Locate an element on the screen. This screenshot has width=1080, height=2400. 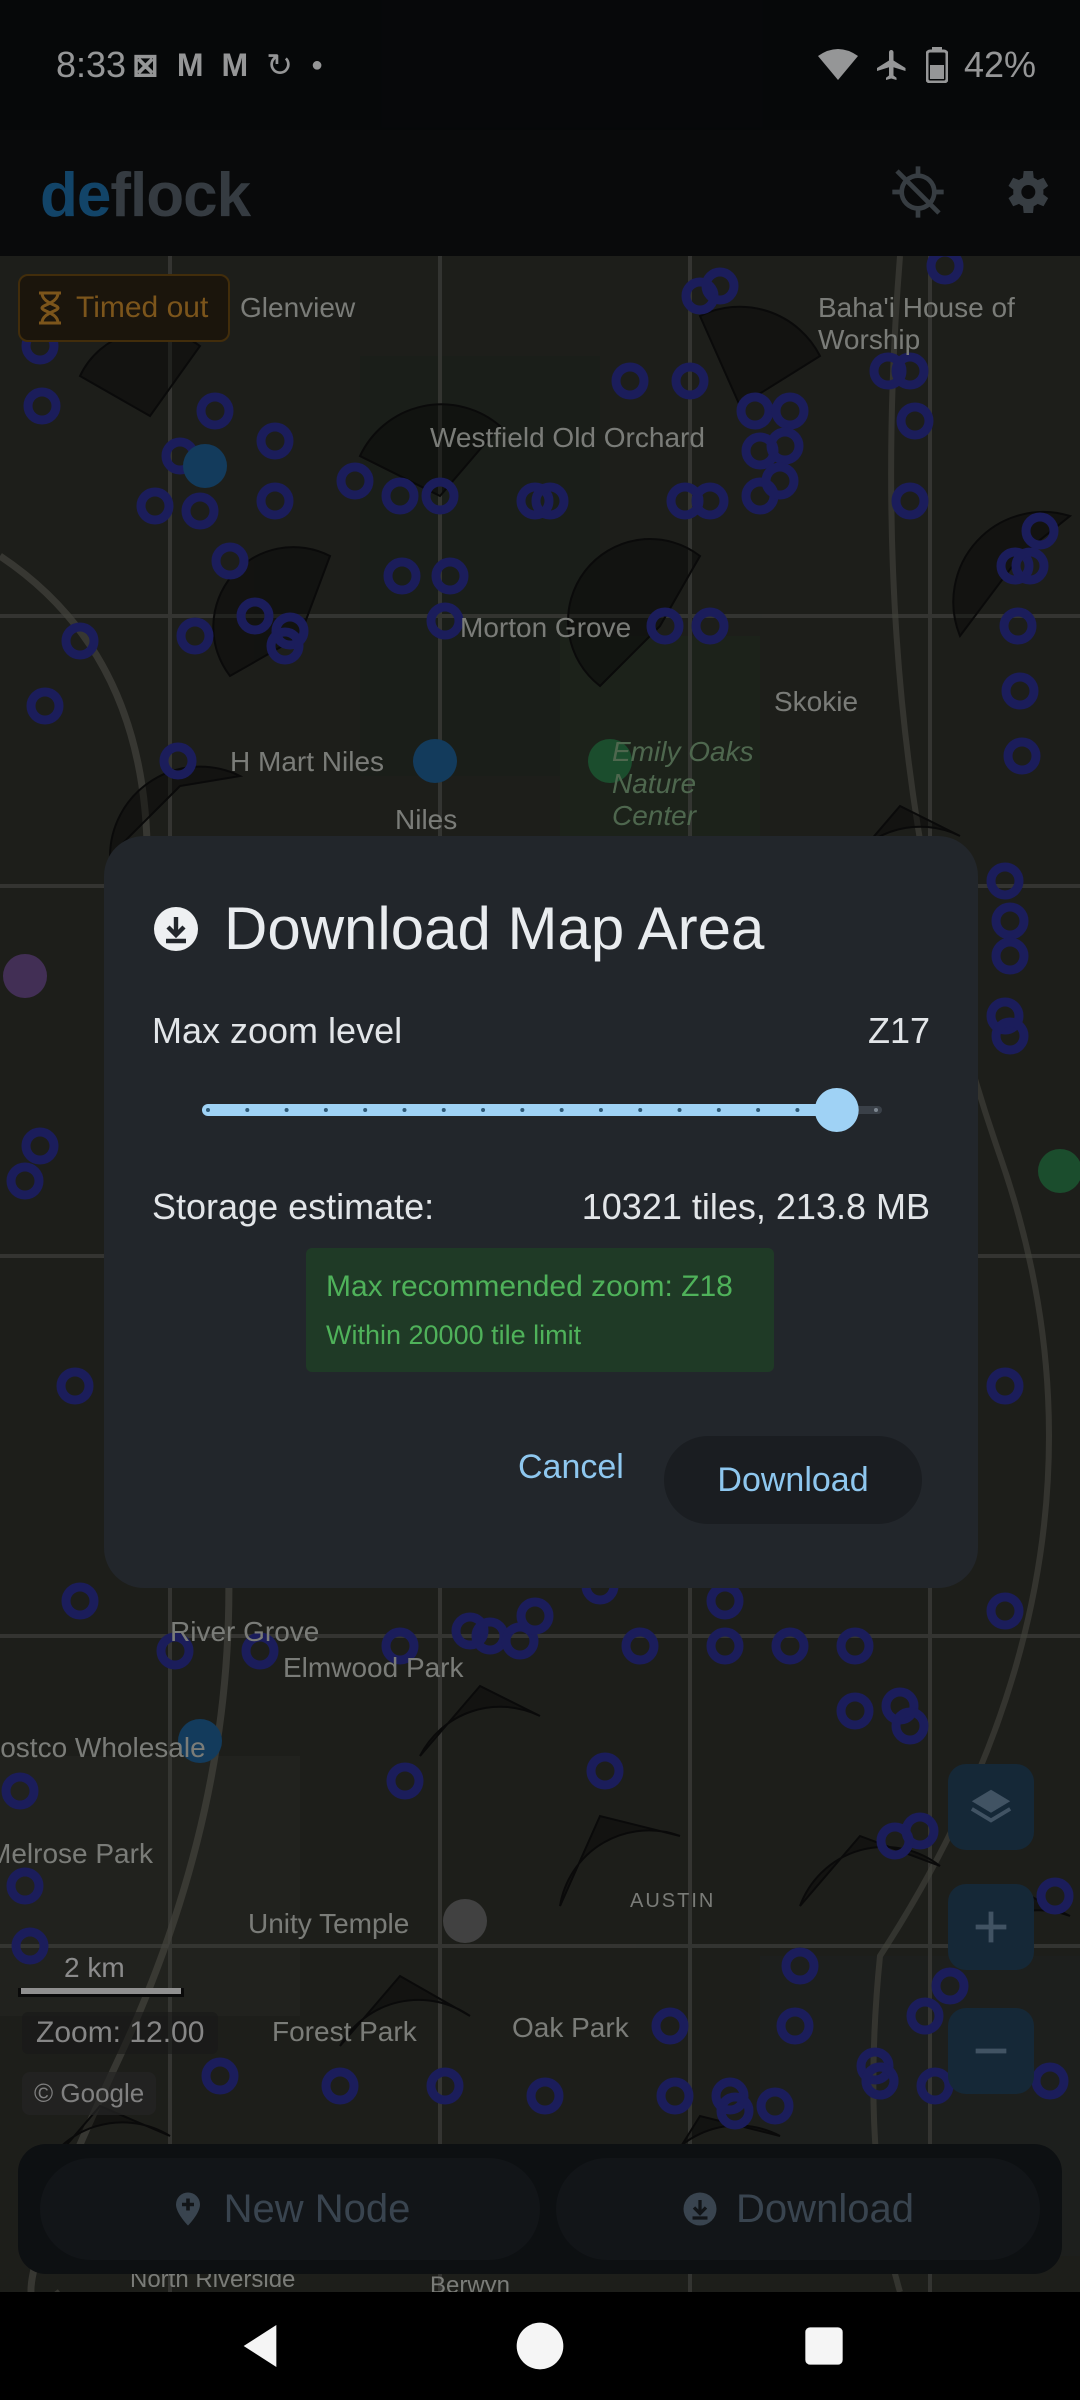
storage-estimate-label: Storage estimate: is located at coordinates (293, 1206).